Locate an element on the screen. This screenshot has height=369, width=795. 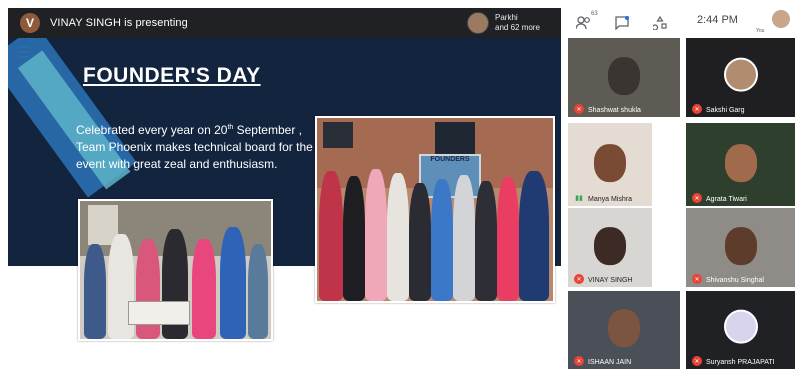
mic-active-icon: ▮▮ is located at coordinates (579, 198).